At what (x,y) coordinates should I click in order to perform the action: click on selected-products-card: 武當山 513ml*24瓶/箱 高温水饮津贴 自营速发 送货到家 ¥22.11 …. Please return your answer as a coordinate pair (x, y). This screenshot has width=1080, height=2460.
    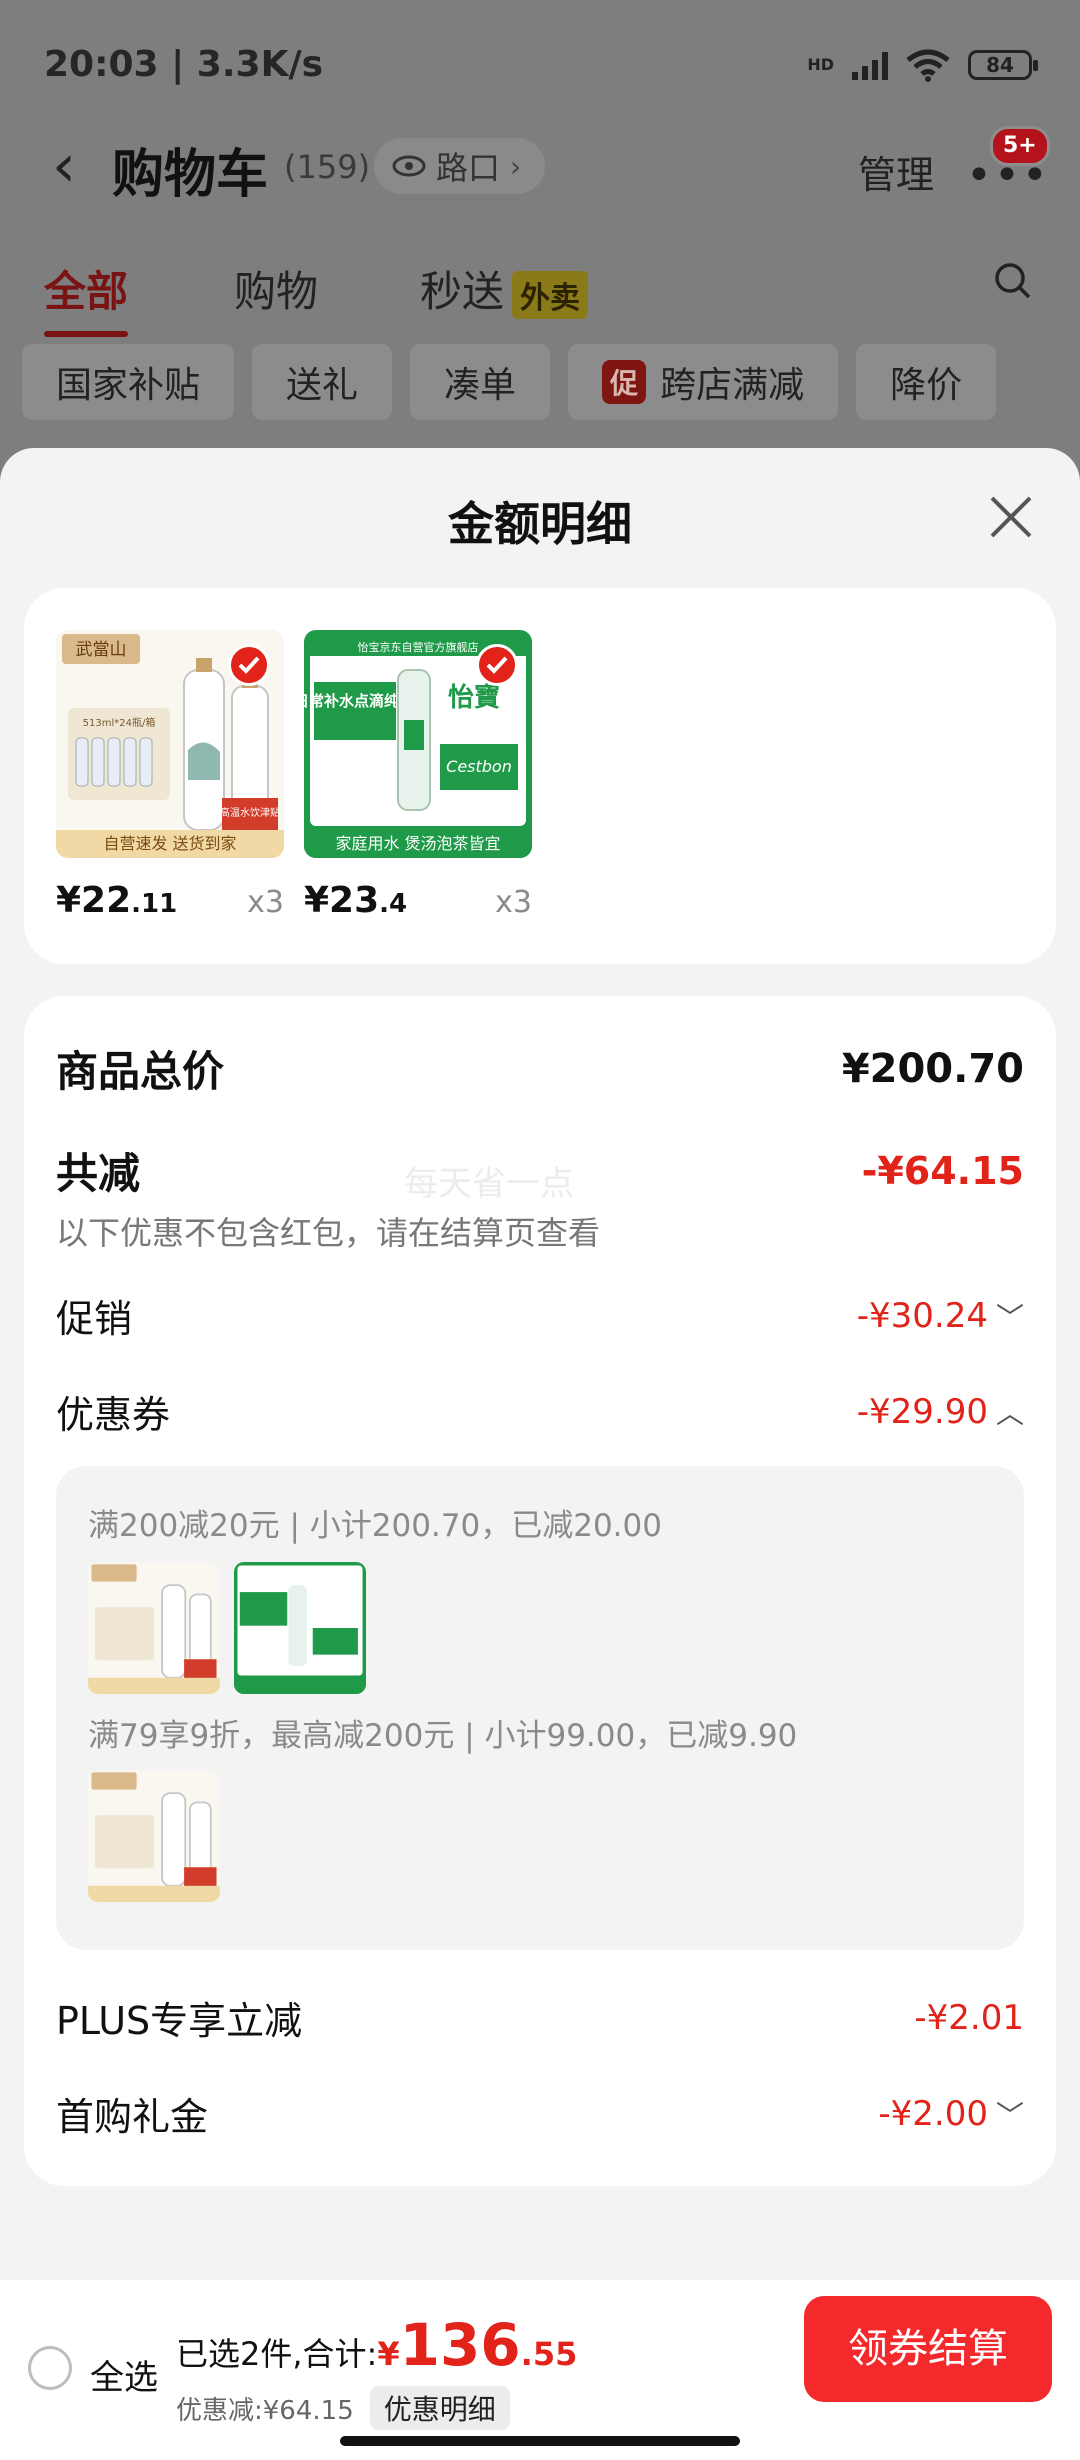
    Looking at the image, I should click on (540, 776).